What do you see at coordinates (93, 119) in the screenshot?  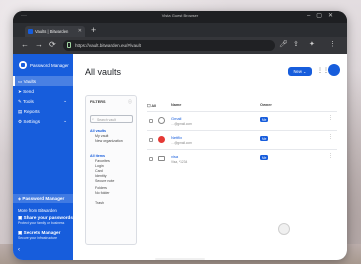 I see `search-icon: ⌕` at bounding box center [93, 119].